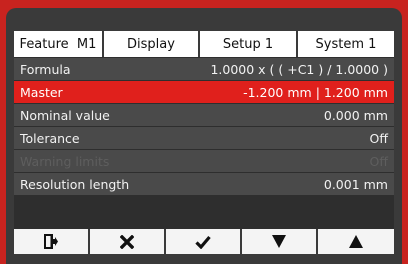 This screenshot has height=264, width=408. What do you see at coordinates (378, 161) in the screenshot?
I see `warning-limits-value: Off` at bounding box center [378, 161].